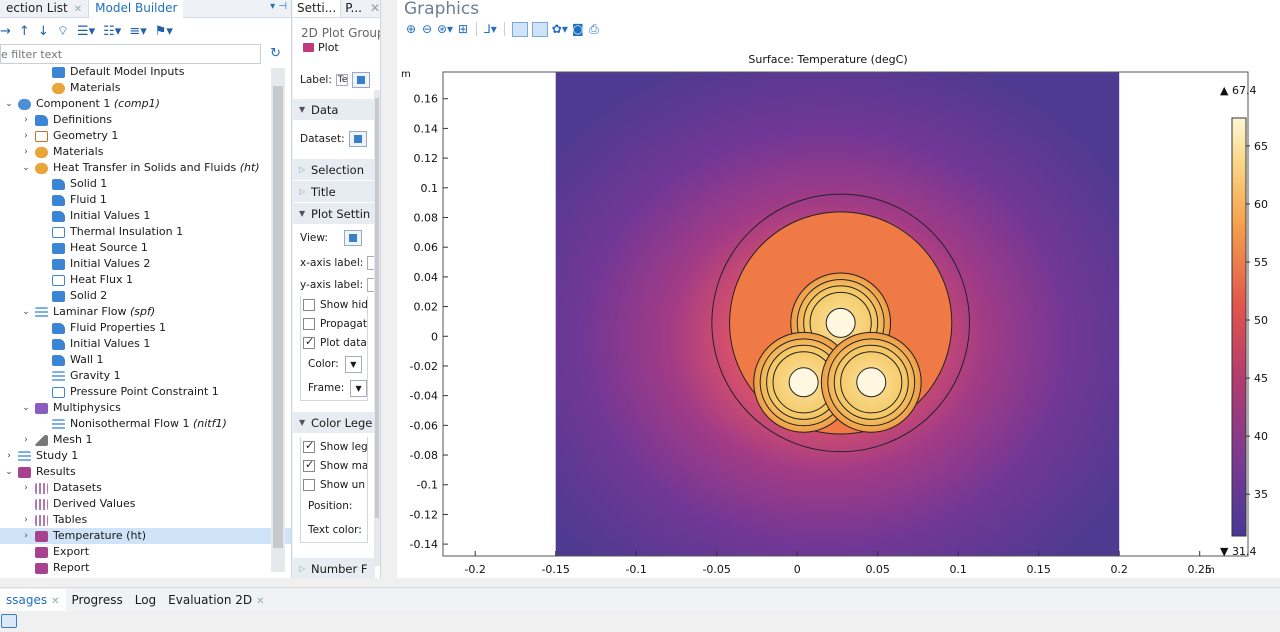  What do you see at coordinates (43, 31) in the screenshot?
I see `arrow-down-icon: ↓` at bounding box center [43, 31].